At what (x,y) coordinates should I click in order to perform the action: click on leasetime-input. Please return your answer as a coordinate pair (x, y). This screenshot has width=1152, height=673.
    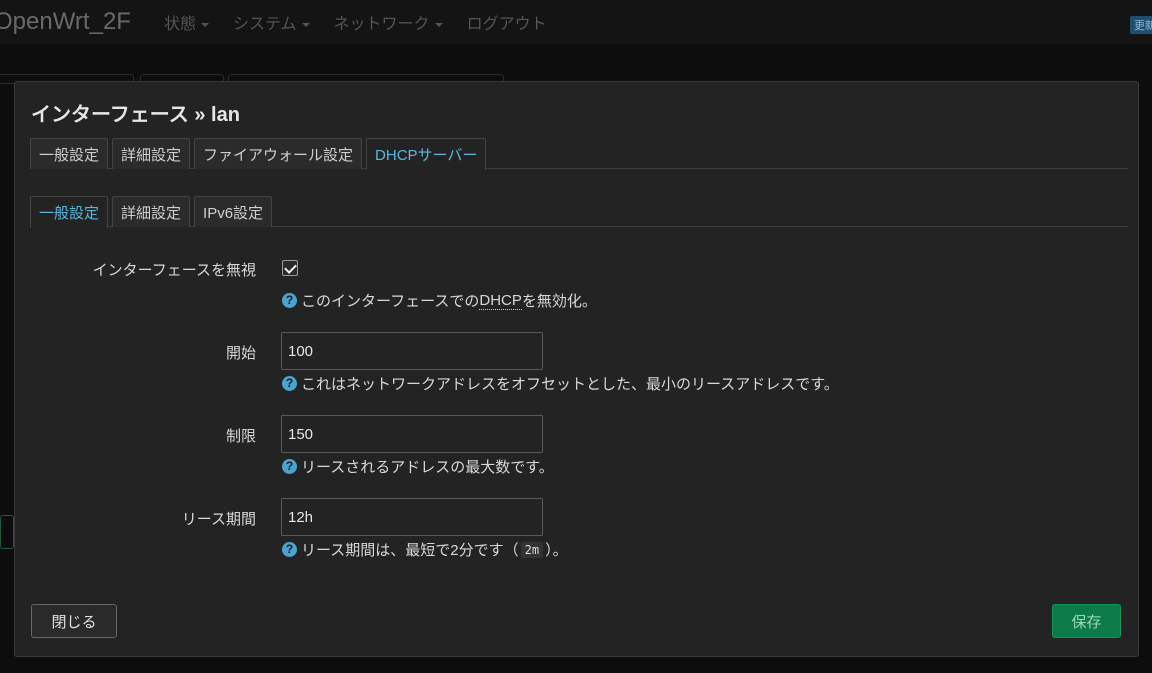
    Looking at the image, I should click on (412, 517).